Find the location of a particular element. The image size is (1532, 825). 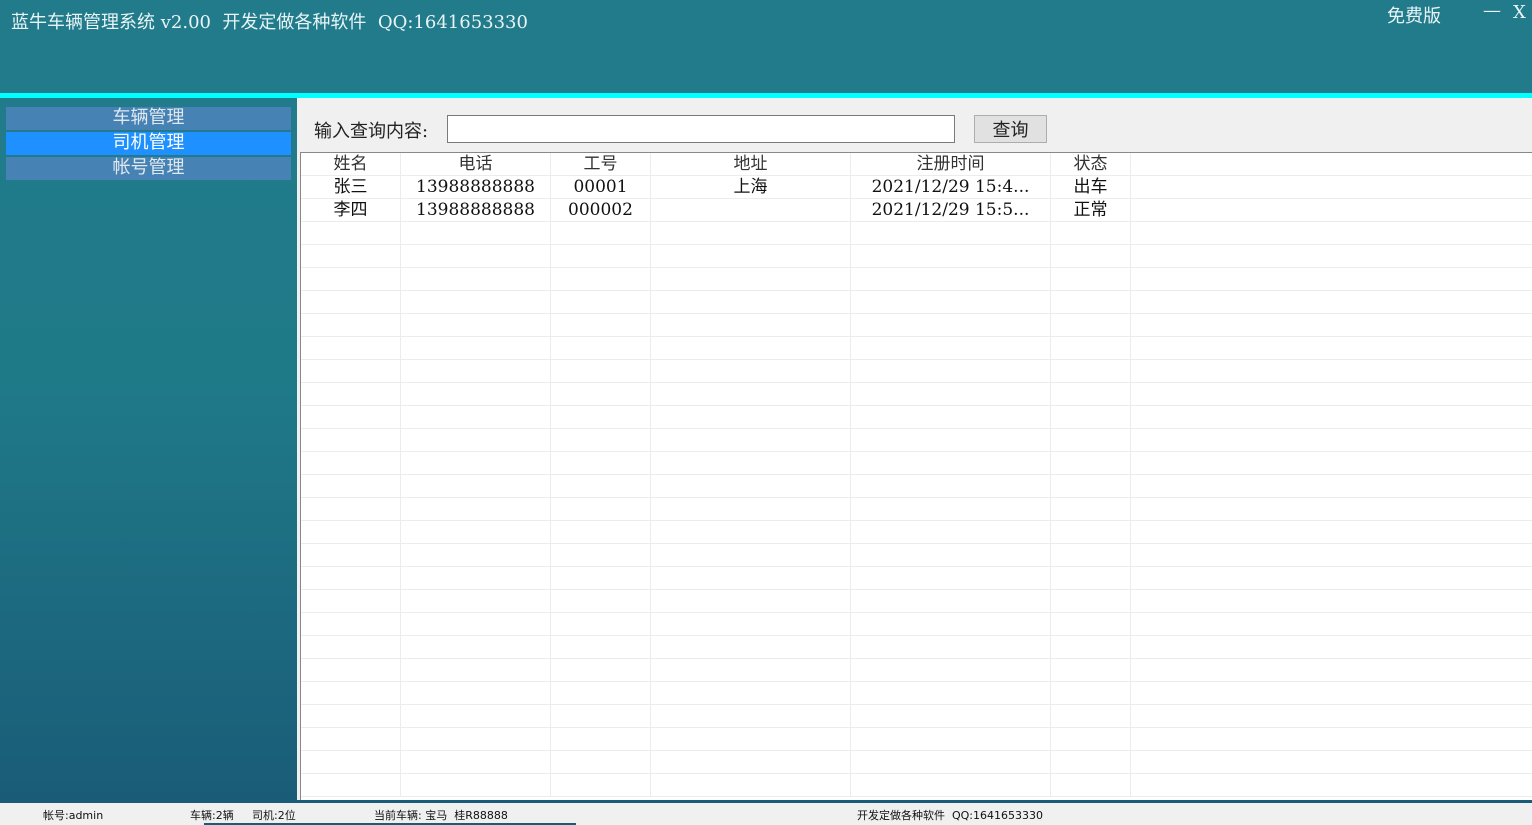

table-row: 张三 13988888888 00001 上海 2021/12/29 15:4... 出车 is located at coordinates (916, 187).